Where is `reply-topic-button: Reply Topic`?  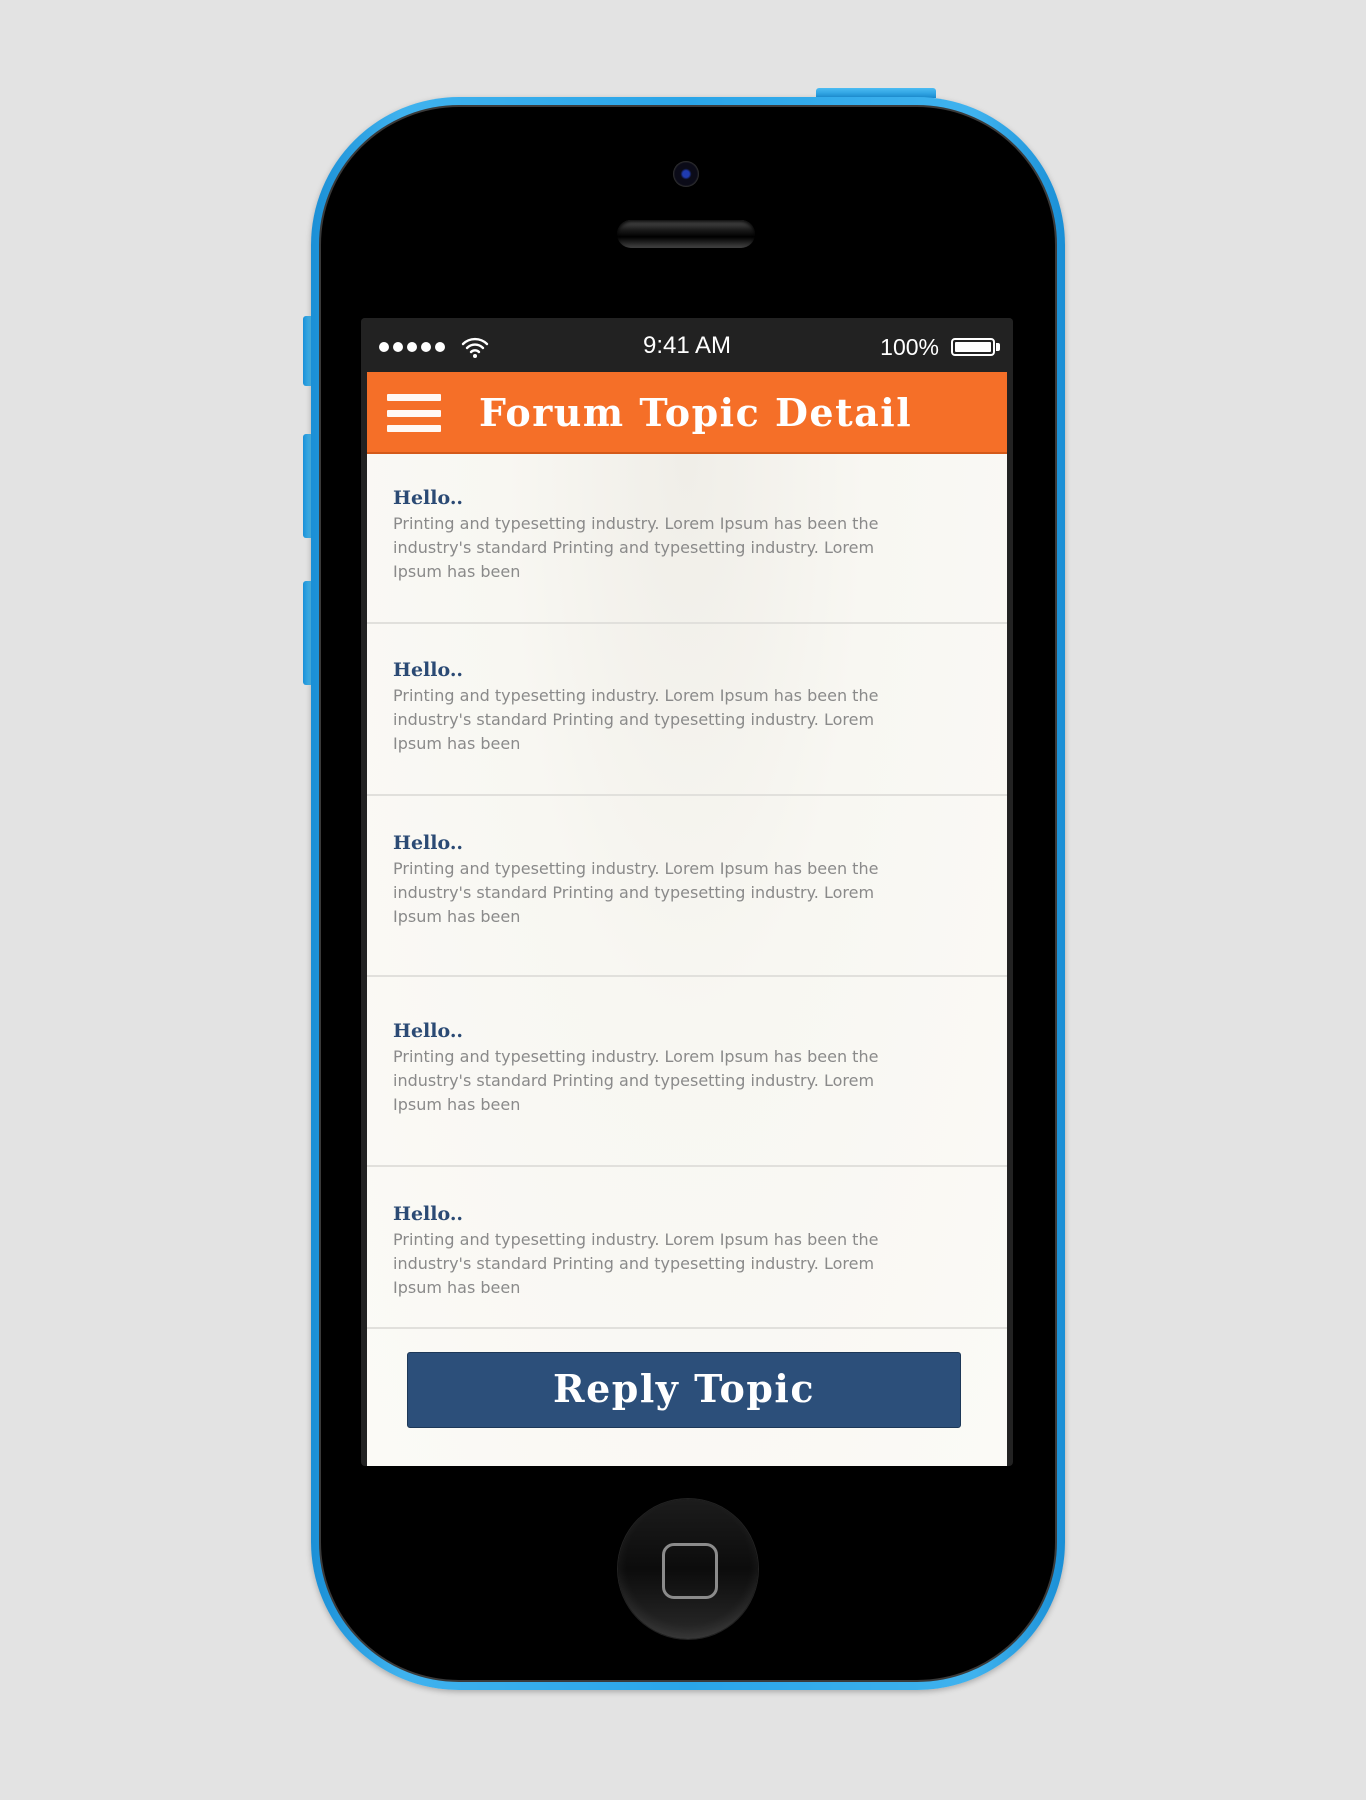 reply-topic-button: Reply Topic is located at coordinates (684, 1390).